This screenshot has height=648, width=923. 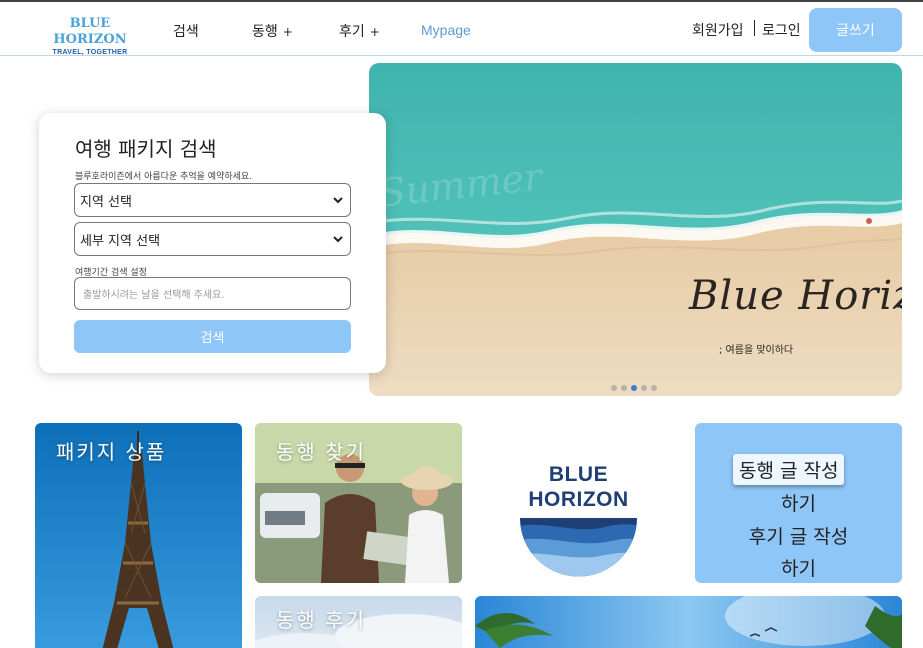 What do you see at coordinates (578, 547) in the screenshot?
I see `wave-logo-icon` at bounding box center [578, 547].